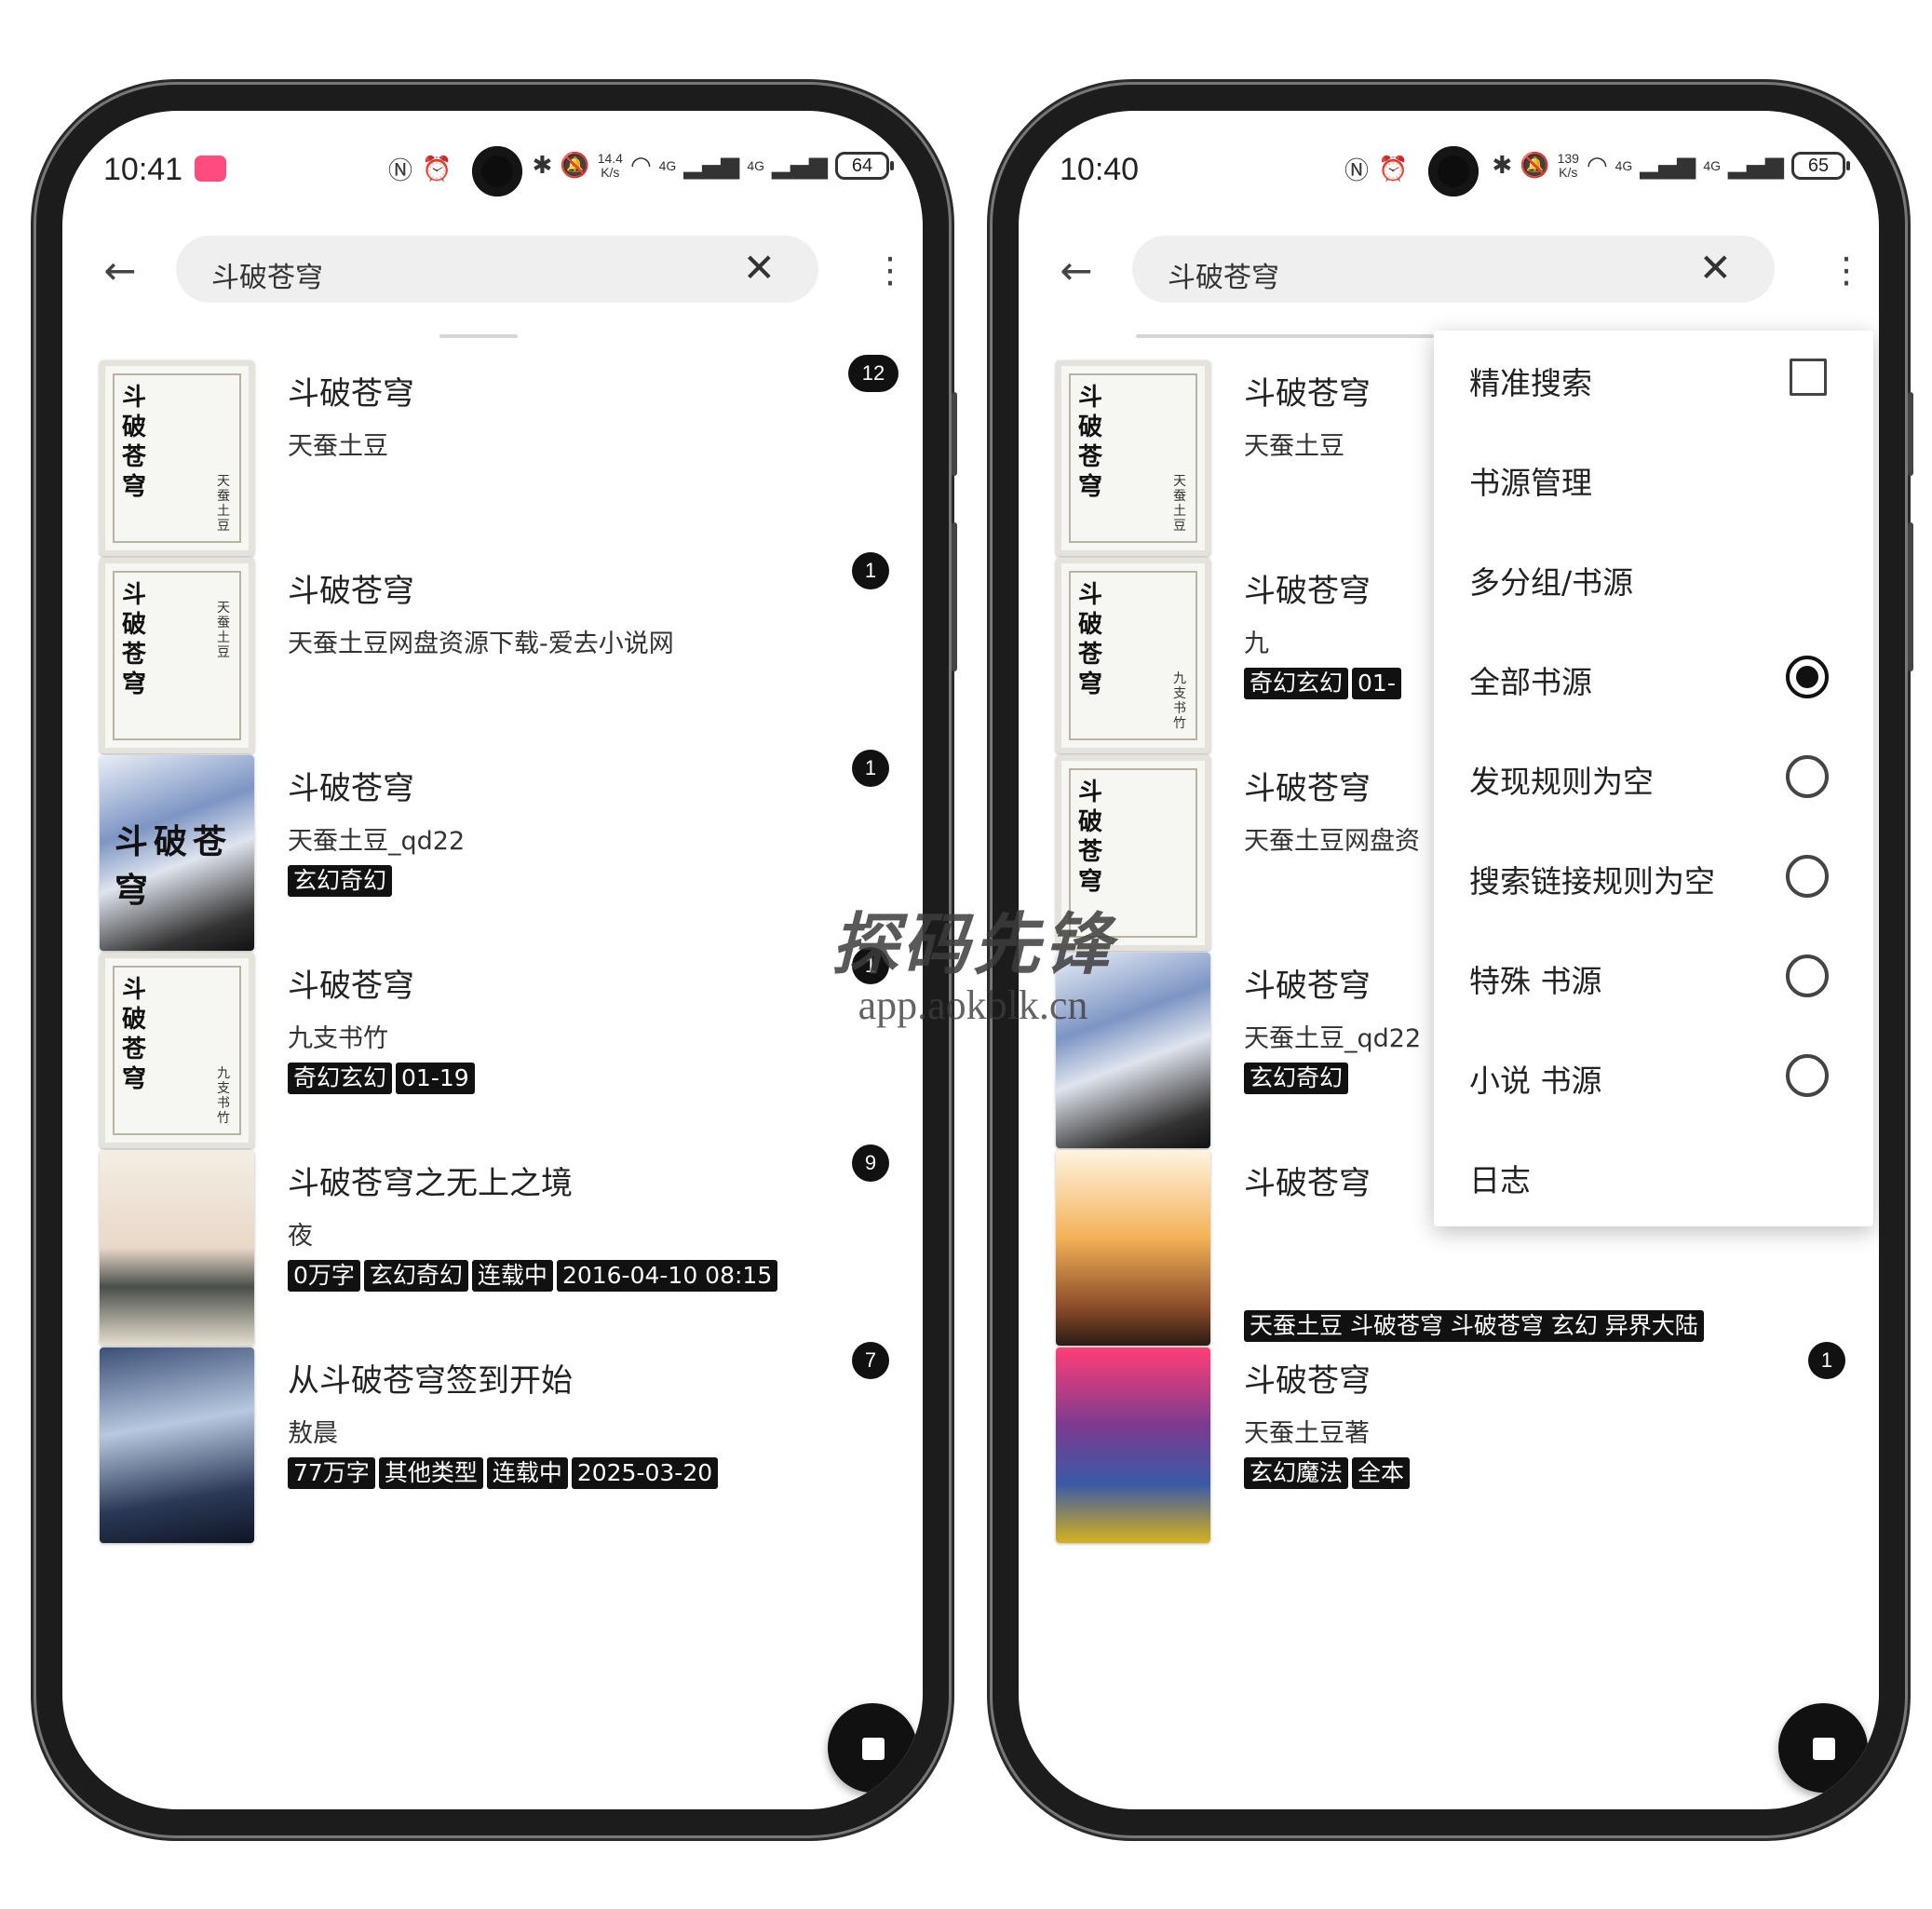 This screenshot has width=1932, height=1909. What do you see at coordinates (436, 1078) in the screenshot?
I see `tag-update: 01-19` at bounding box center [436, 1078].